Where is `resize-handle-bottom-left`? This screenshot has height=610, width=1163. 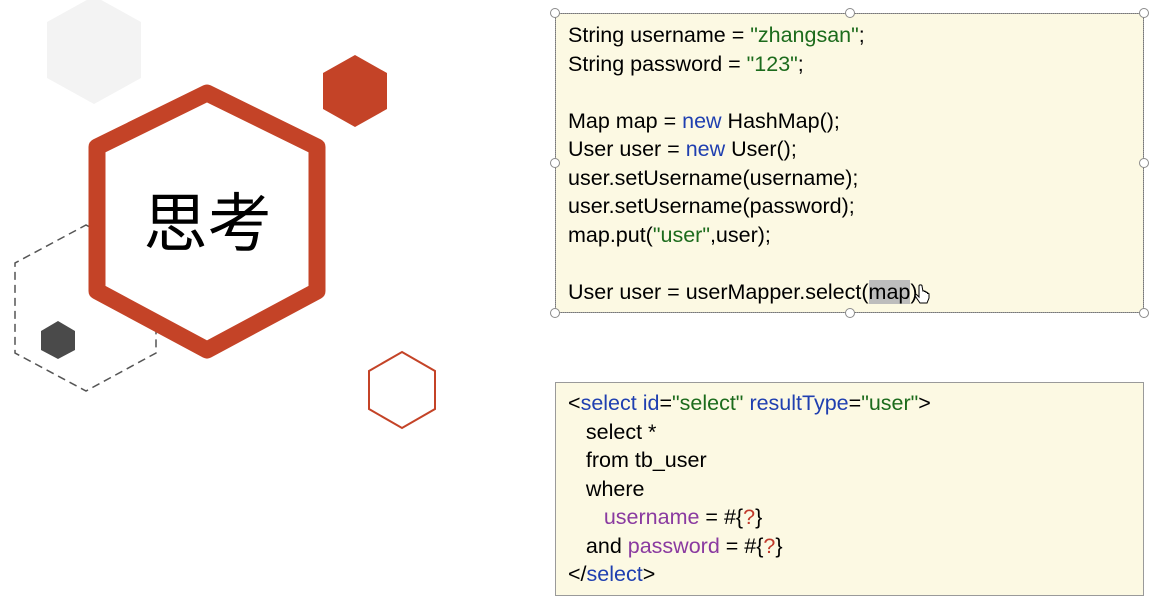
resize-handle-bottom-left is located at coordinates (555, 313).